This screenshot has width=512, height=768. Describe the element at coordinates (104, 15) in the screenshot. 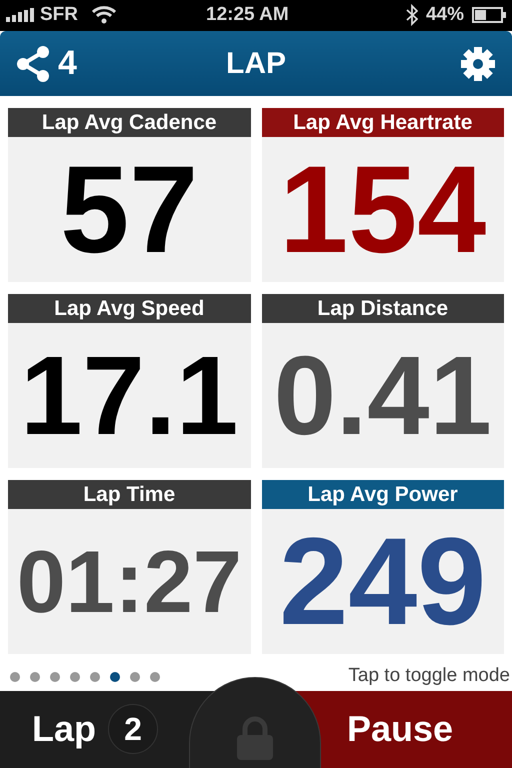

I see `wifi-icon` at that location.